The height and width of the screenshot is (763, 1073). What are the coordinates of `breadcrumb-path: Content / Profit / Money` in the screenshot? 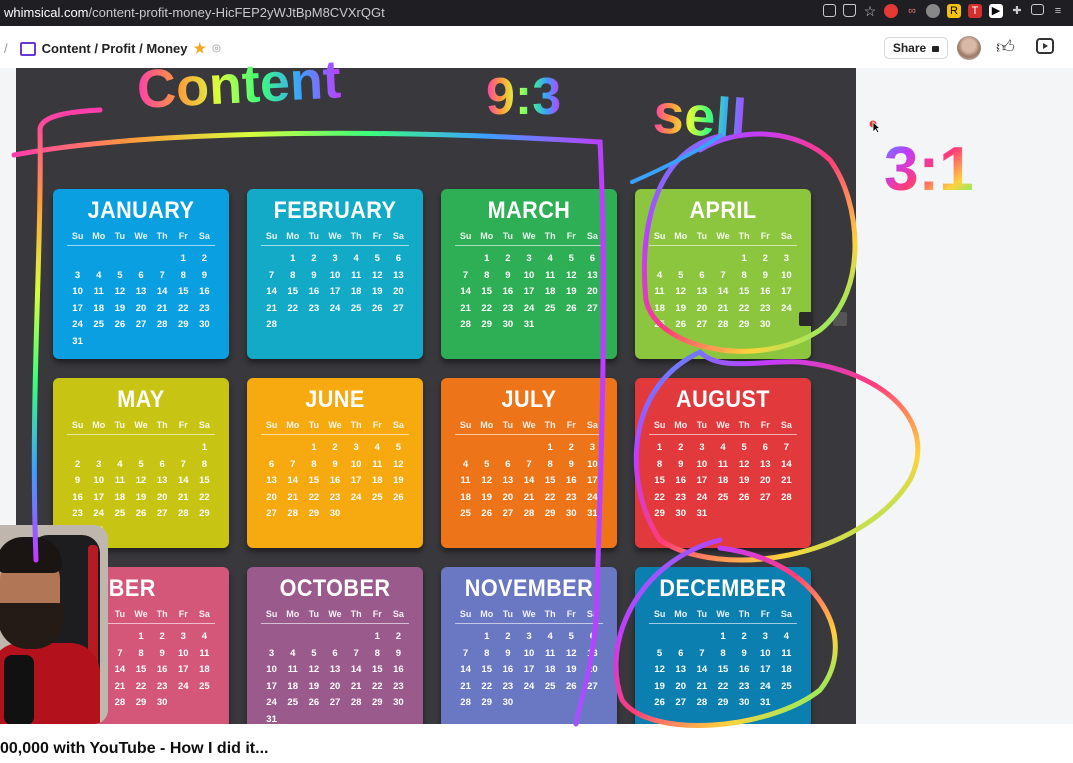 It's located at (115, 48).